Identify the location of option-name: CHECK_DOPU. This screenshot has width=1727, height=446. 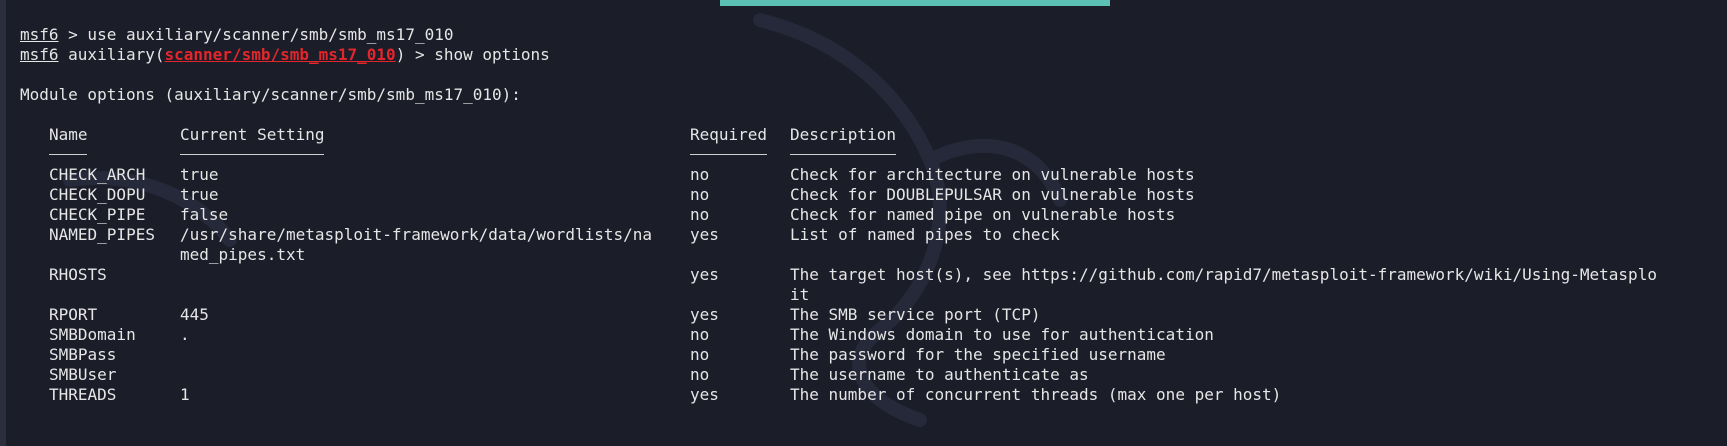
(97, 194).